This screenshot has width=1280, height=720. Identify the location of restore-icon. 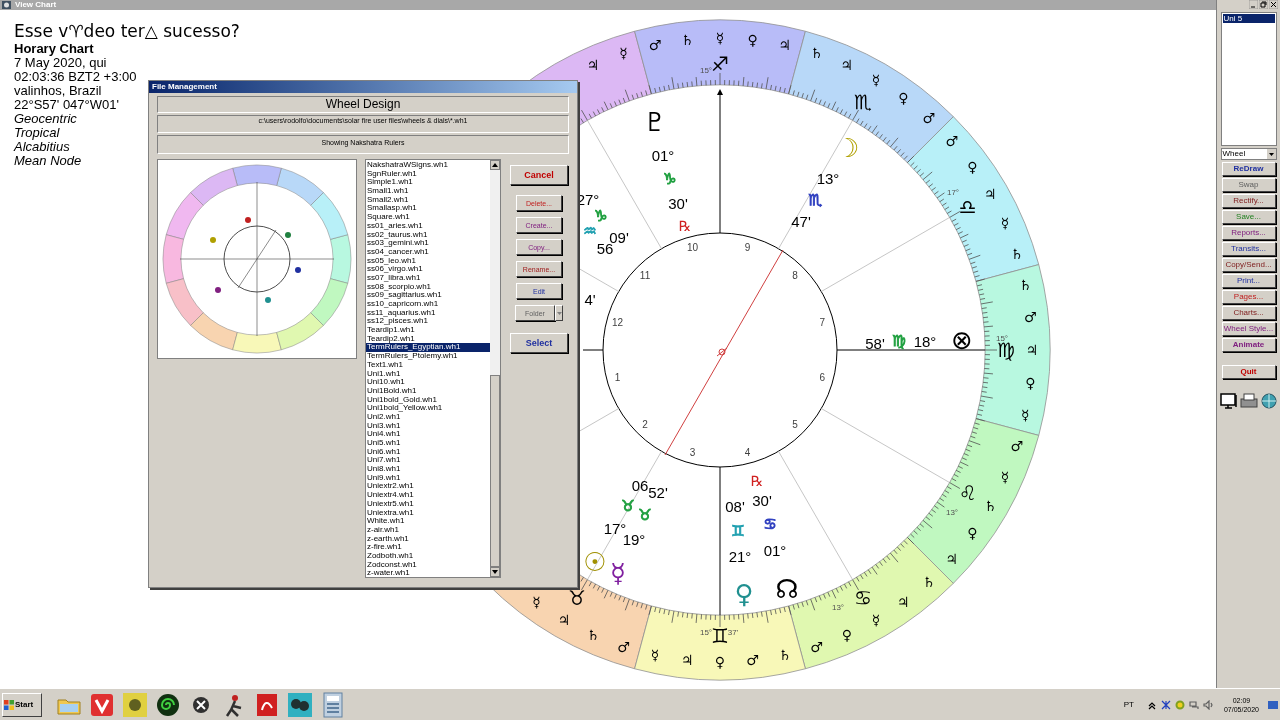
(1263, 4).